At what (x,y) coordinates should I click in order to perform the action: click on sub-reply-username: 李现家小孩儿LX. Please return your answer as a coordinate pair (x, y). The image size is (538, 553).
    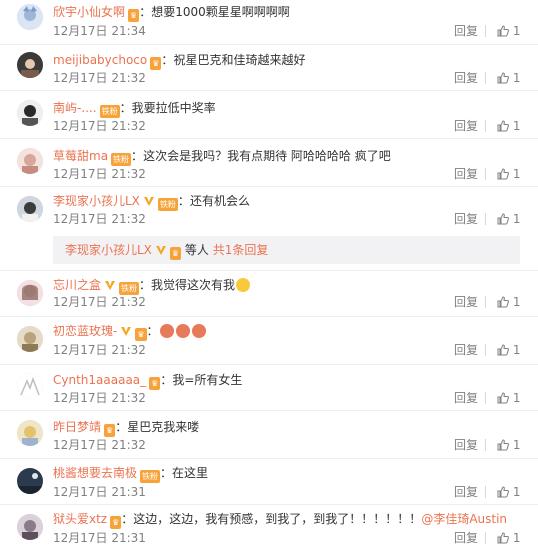
    Looking at the image, I should click on (108, 250).